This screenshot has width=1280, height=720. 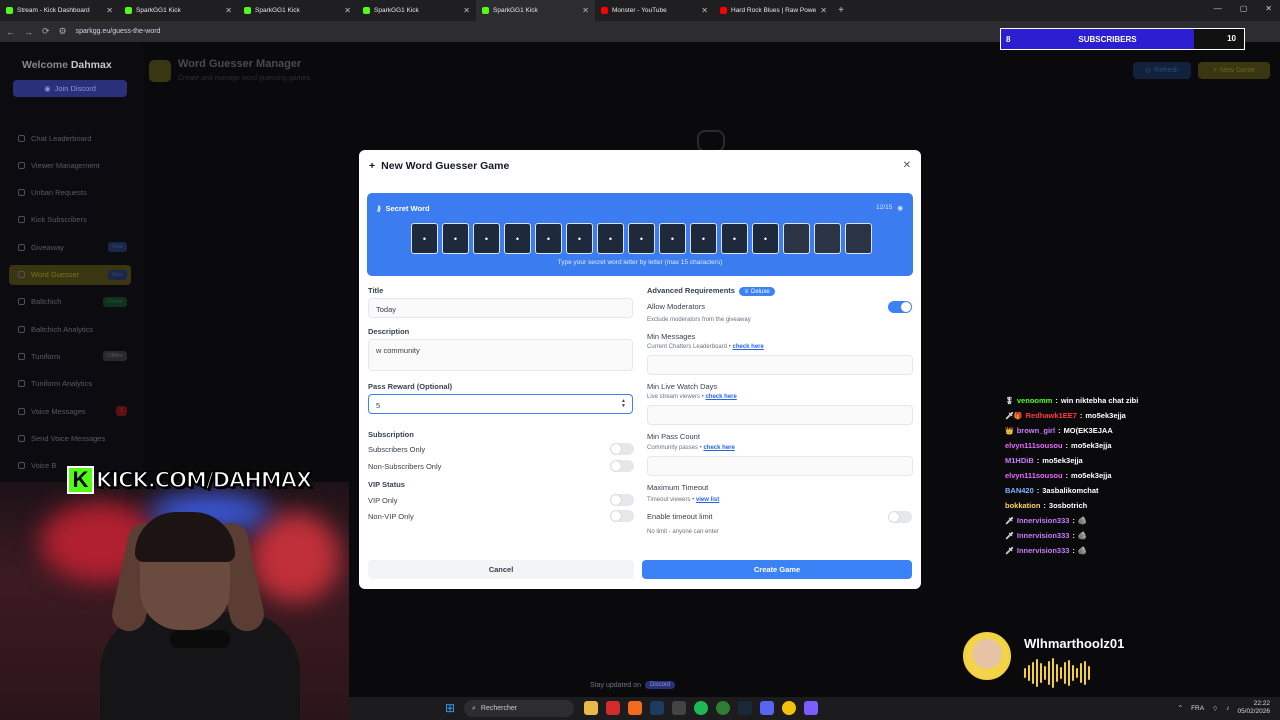 What do you see at coordinates (900, 517) in the screenshot?
I see `enable-timeout-toggle` at bounding box center [900, 517].